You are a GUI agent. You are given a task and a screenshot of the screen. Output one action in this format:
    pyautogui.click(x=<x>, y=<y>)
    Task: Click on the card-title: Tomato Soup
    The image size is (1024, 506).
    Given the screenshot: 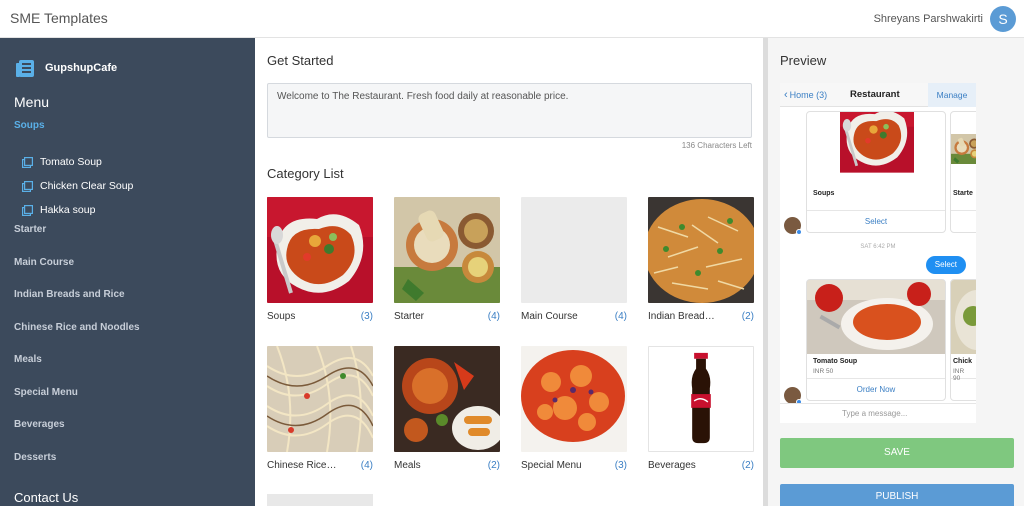 What is the action you would take?
    pyautogui.click(x=835, y=361)
    